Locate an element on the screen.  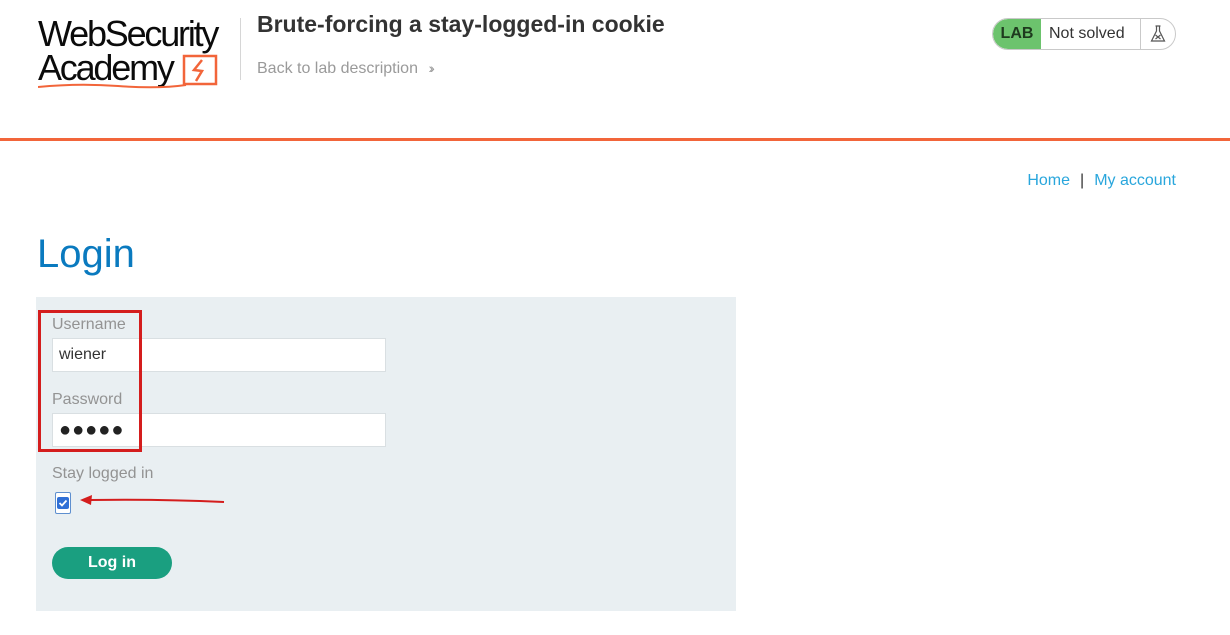
stay-logged-in-checkbox is located at coordinates (63, 503).